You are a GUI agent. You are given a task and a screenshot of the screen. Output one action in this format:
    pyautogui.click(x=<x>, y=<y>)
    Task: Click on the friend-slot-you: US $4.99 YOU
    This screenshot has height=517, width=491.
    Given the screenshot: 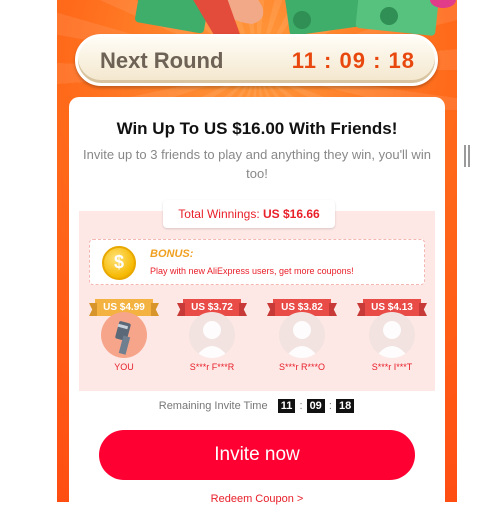 What is the action you would take?
    pyautogui.click(x=124, y=339)
    